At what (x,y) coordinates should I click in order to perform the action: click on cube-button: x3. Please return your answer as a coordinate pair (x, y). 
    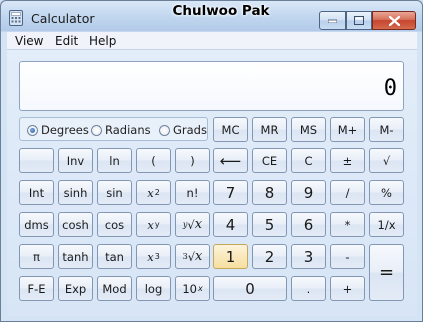
    Looking at the image, I should click on (153, 256).